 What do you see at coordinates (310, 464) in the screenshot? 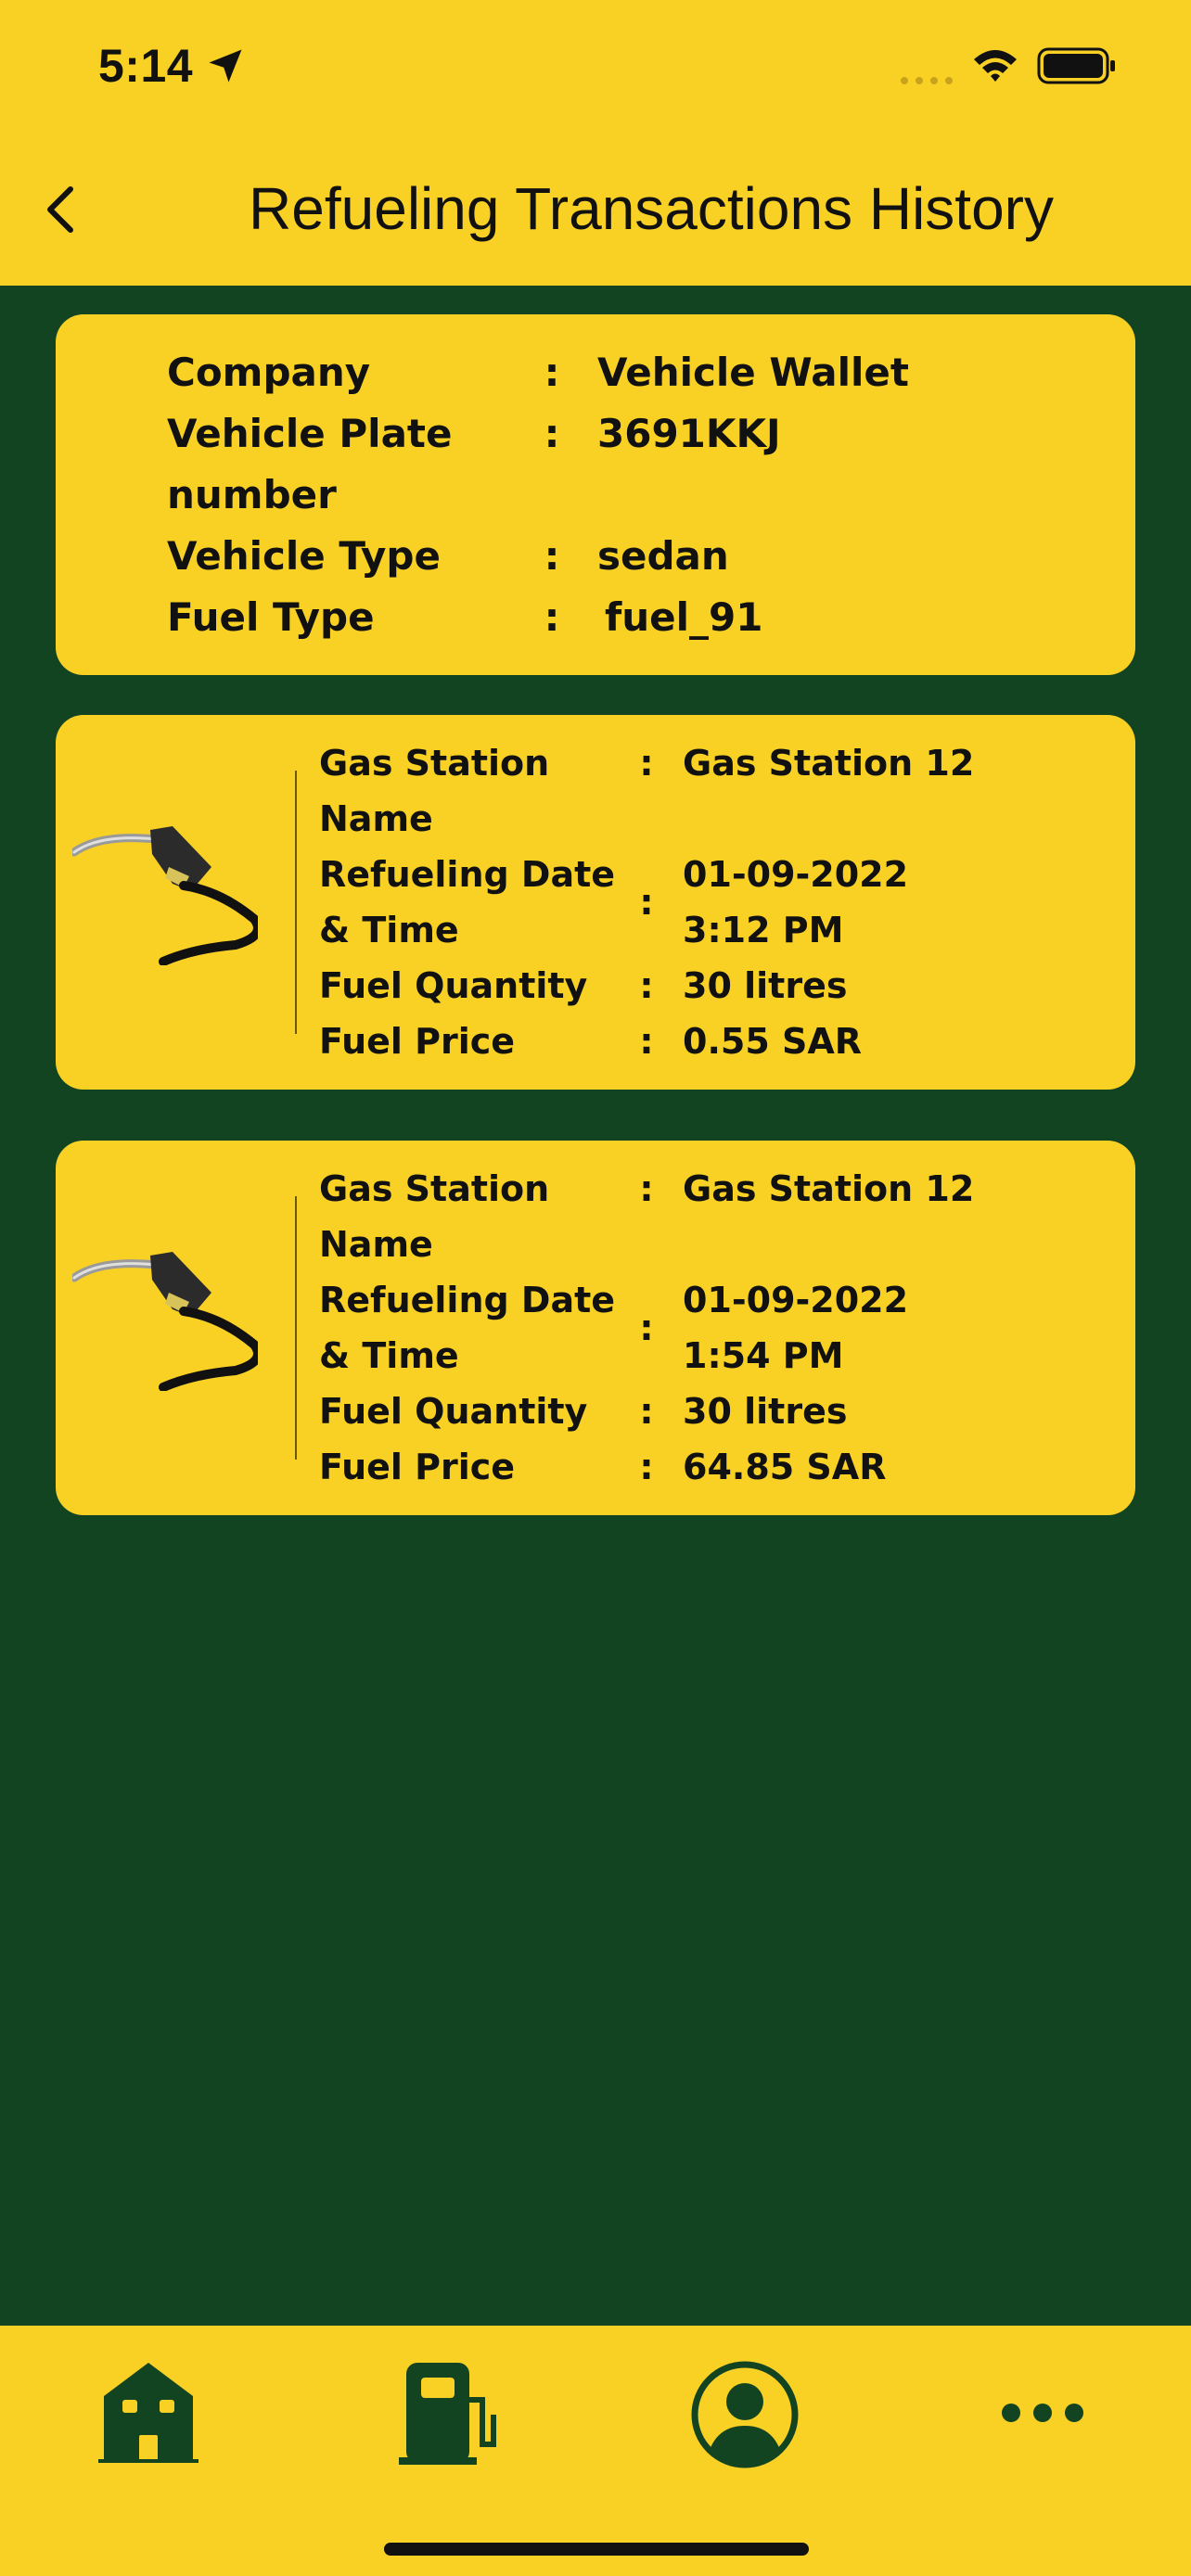
I see `plate-label: Vehicle Plate number` at bounding box center [310, 464].